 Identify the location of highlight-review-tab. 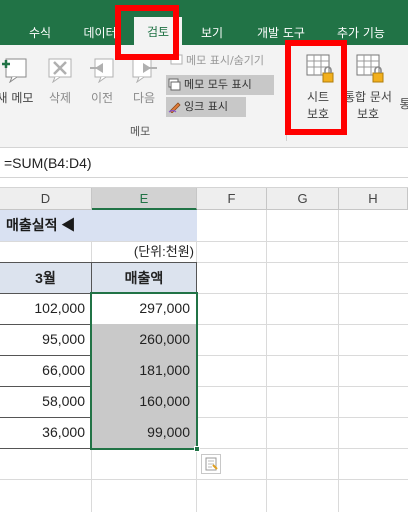
(147, 32).